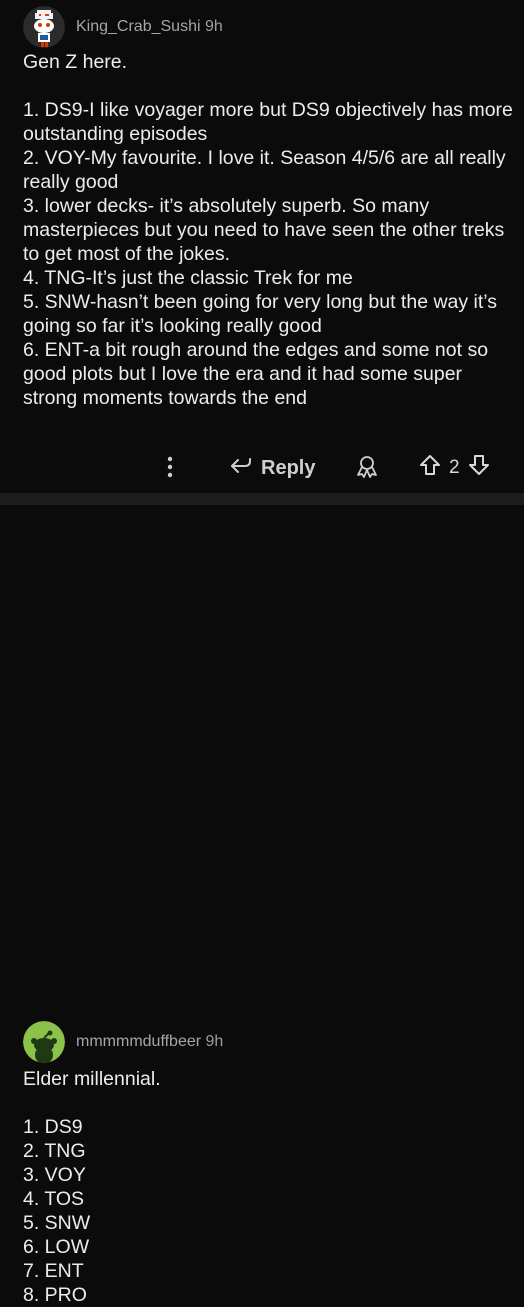 The width and height of the screenshot is (524, 1307). What do you see at coordinates (92, 1079) in the screenshot?
I see `comment-text-line: Elder millennial.` at bounding box center [92, 1079].